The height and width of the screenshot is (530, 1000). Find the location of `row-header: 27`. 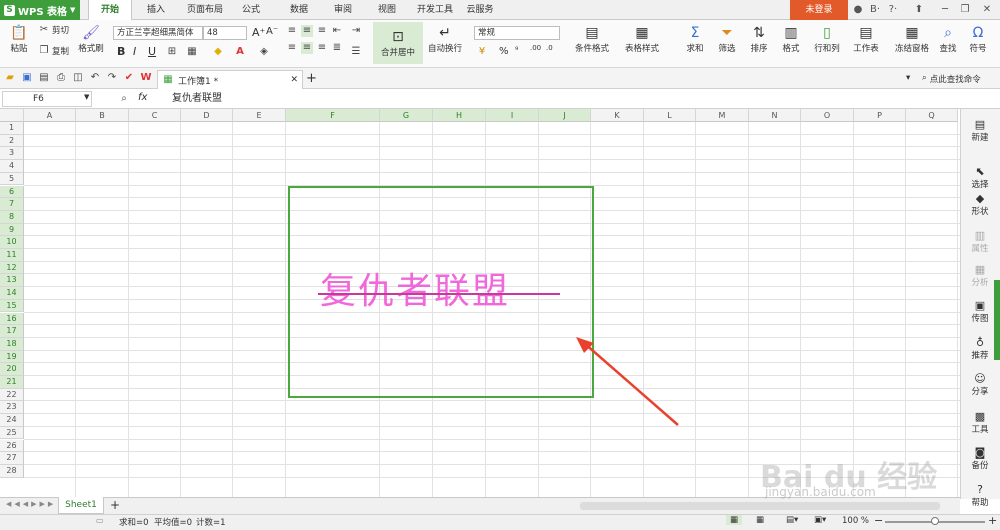

row-header: 27 is located at coordinates (12, 458).